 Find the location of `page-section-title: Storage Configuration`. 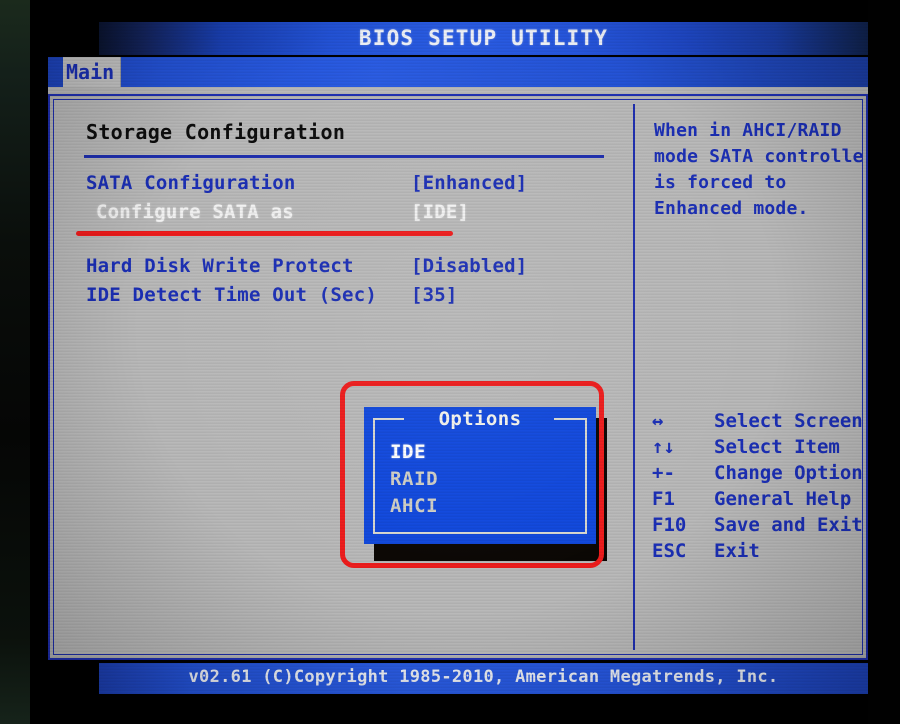

page-section-title: Storage Configuration is located at coordinates (216, 132).